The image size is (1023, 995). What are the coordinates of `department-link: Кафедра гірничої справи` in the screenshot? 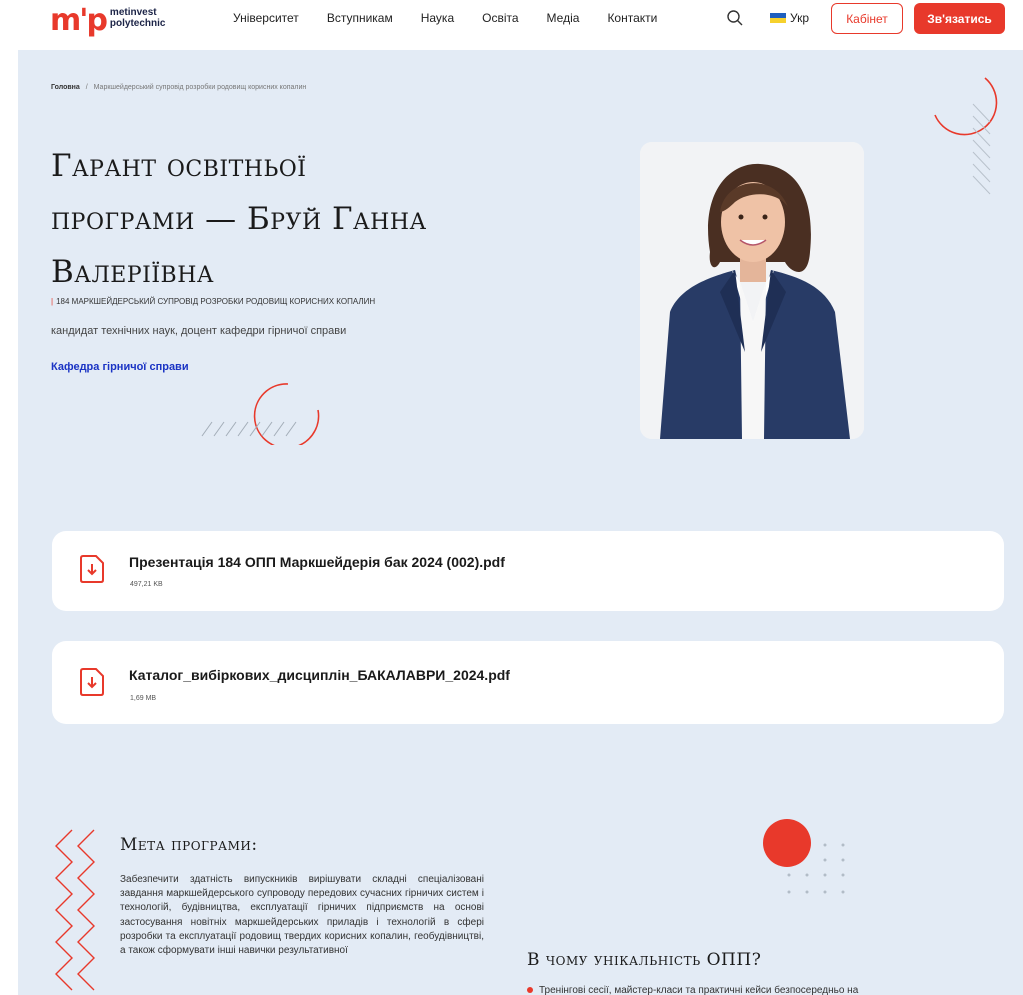 It's located at (120, 367).